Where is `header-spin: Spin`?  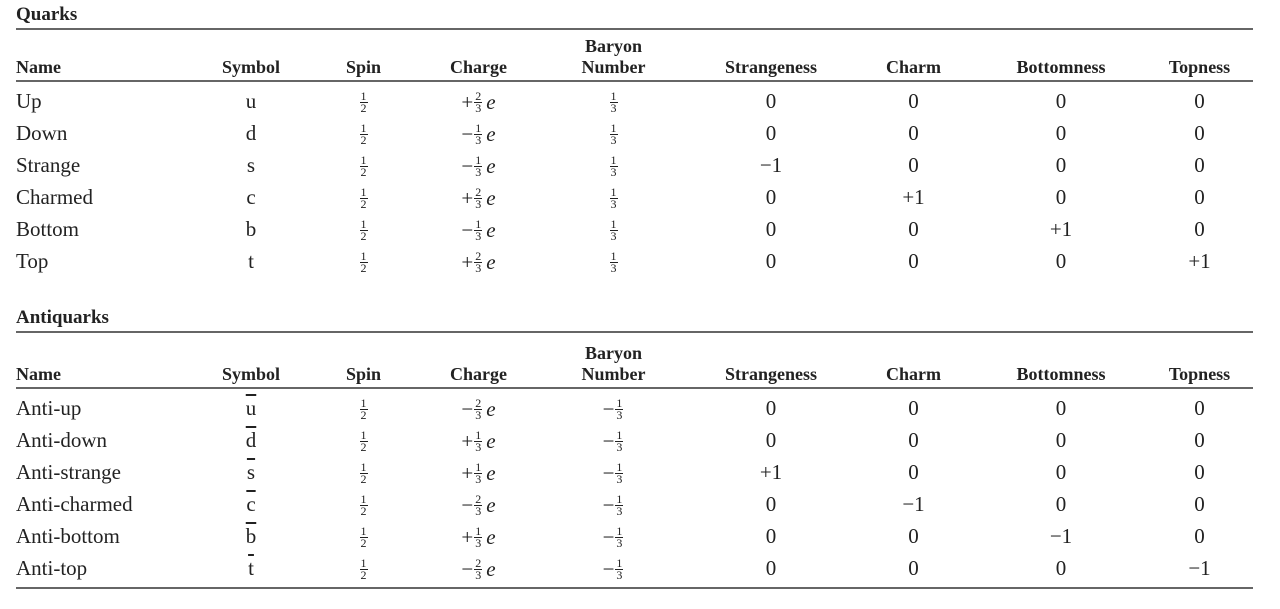 header-spin: Spin is located at coordinates (363, 67).